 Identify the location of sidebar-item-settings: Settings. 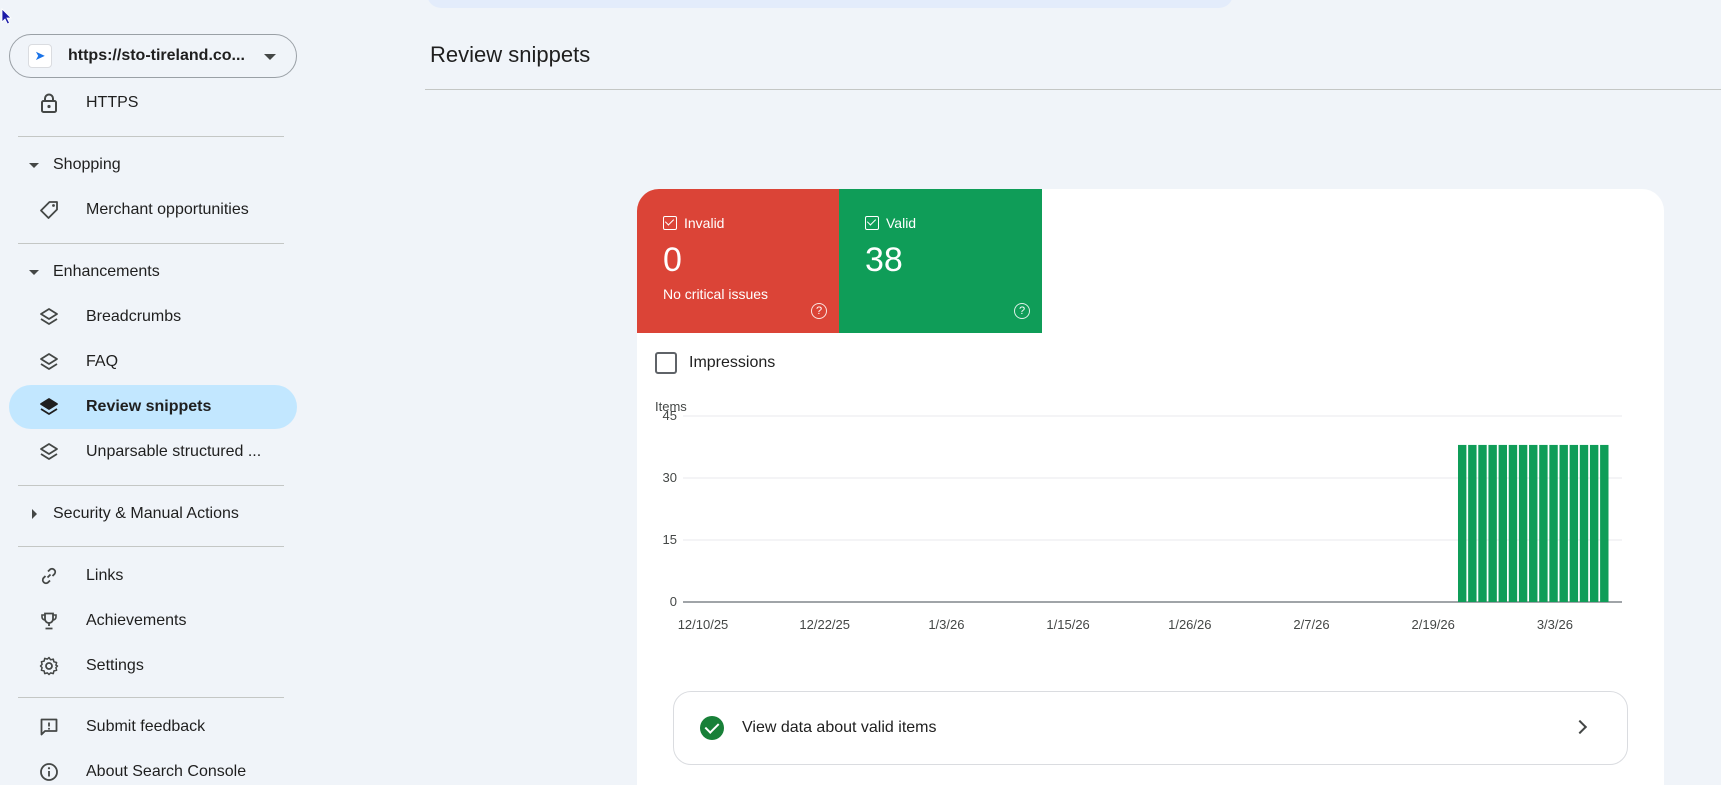
(153, 666).